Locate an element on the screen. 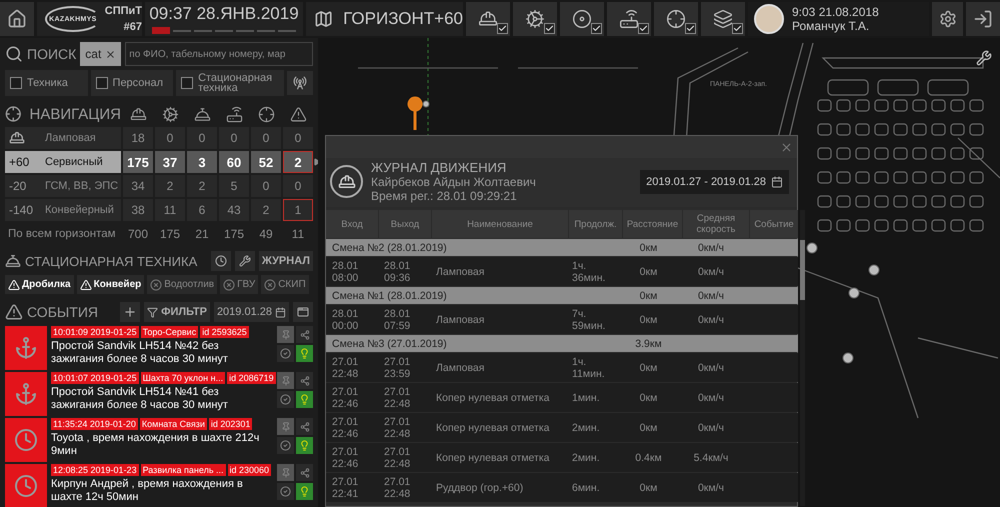 The image size is (1000, 507). table-cell-text: 2мин. is located at coordinates (586, 458).